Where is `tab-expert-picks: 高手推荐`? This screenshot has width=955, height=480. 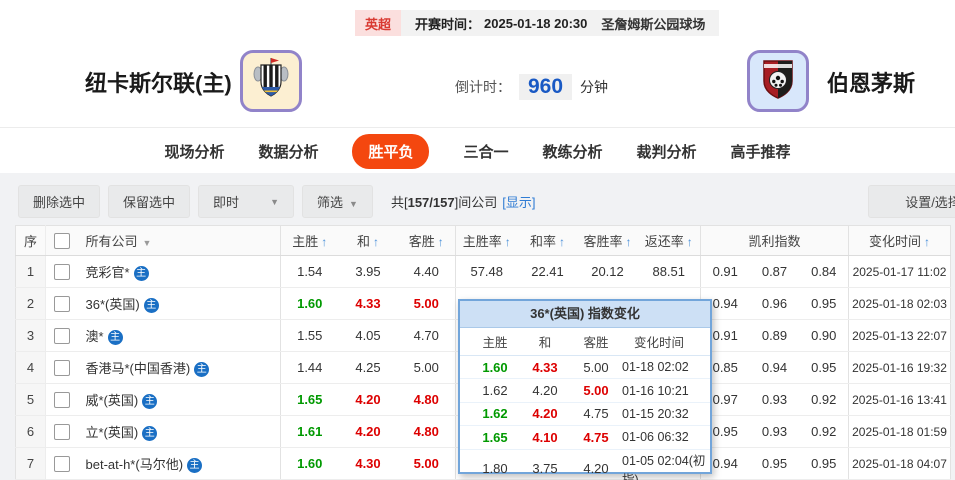
tab-expert-picks: 高手推荐 is located at coordinates (761, 151).